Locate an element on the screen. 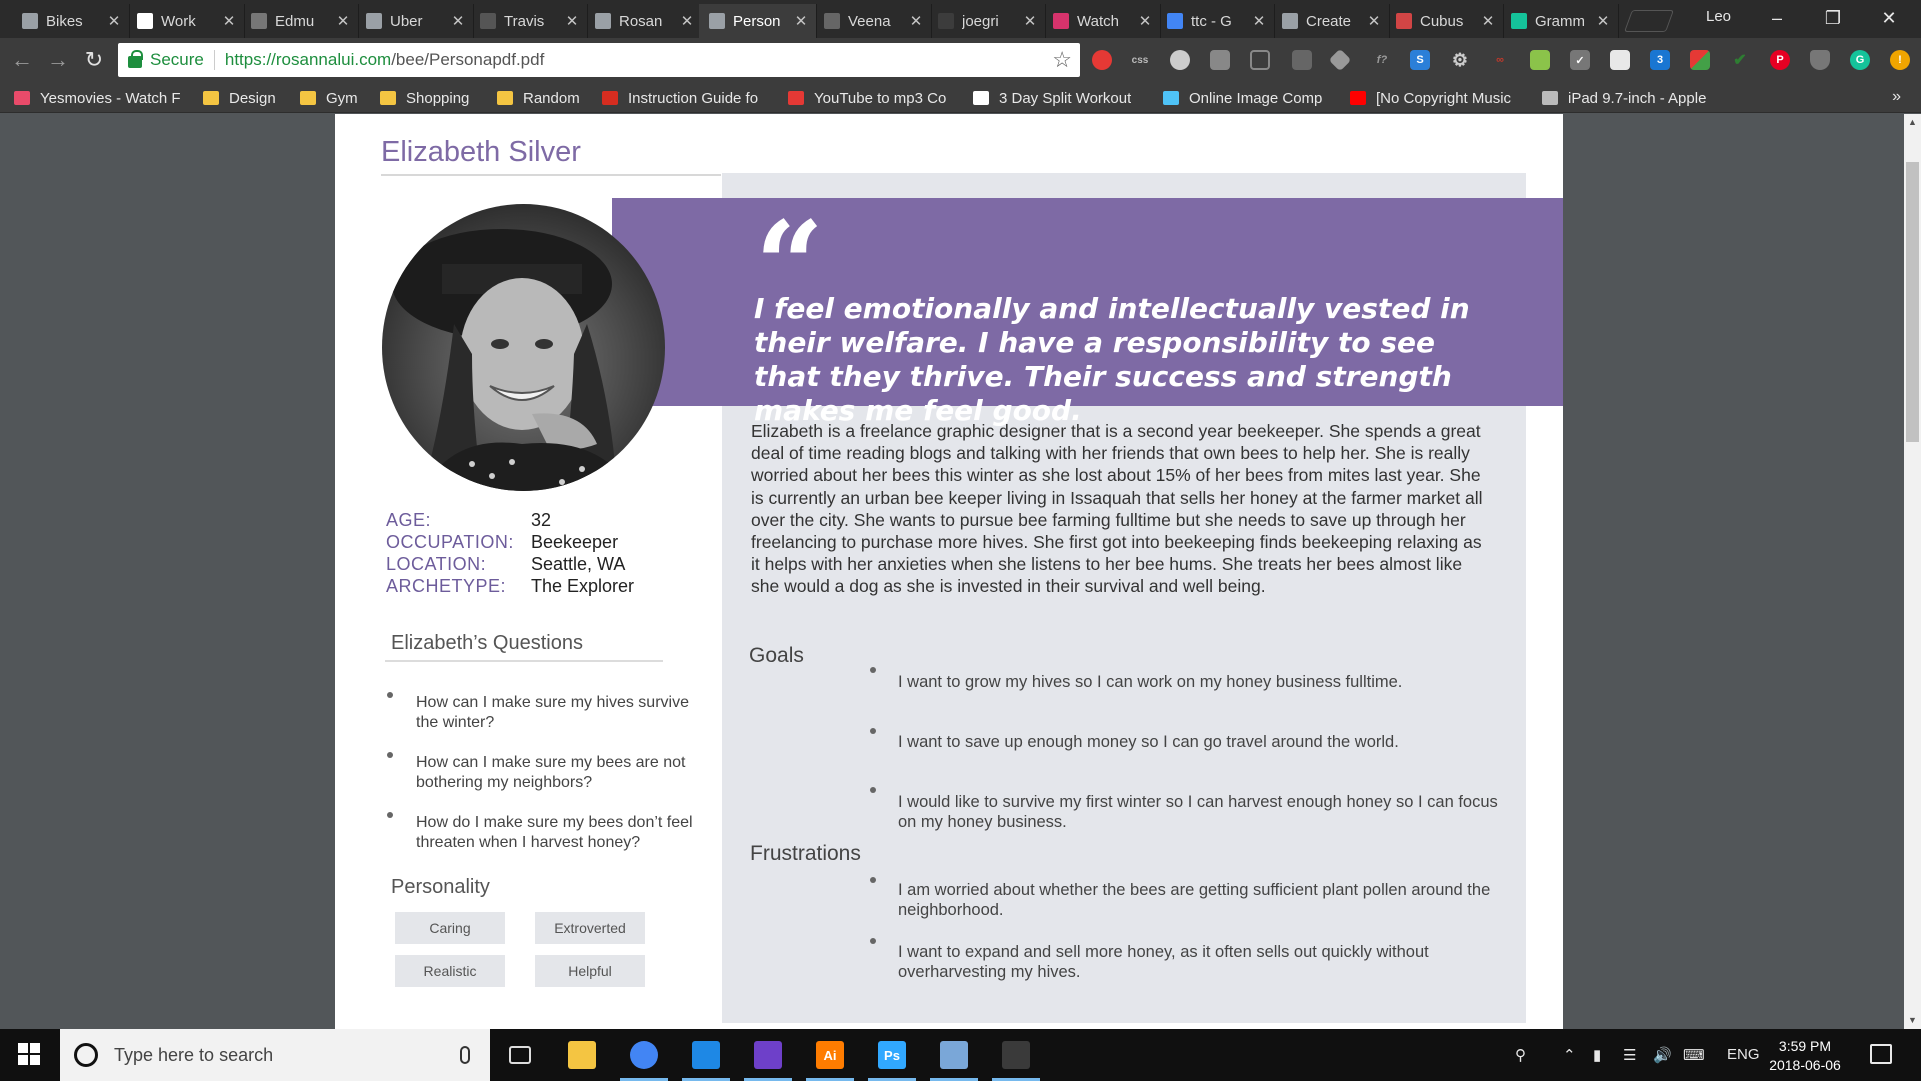 This screenshot has width=1921, height=1081. forward-icon: → is located at coordinates (58, 60).